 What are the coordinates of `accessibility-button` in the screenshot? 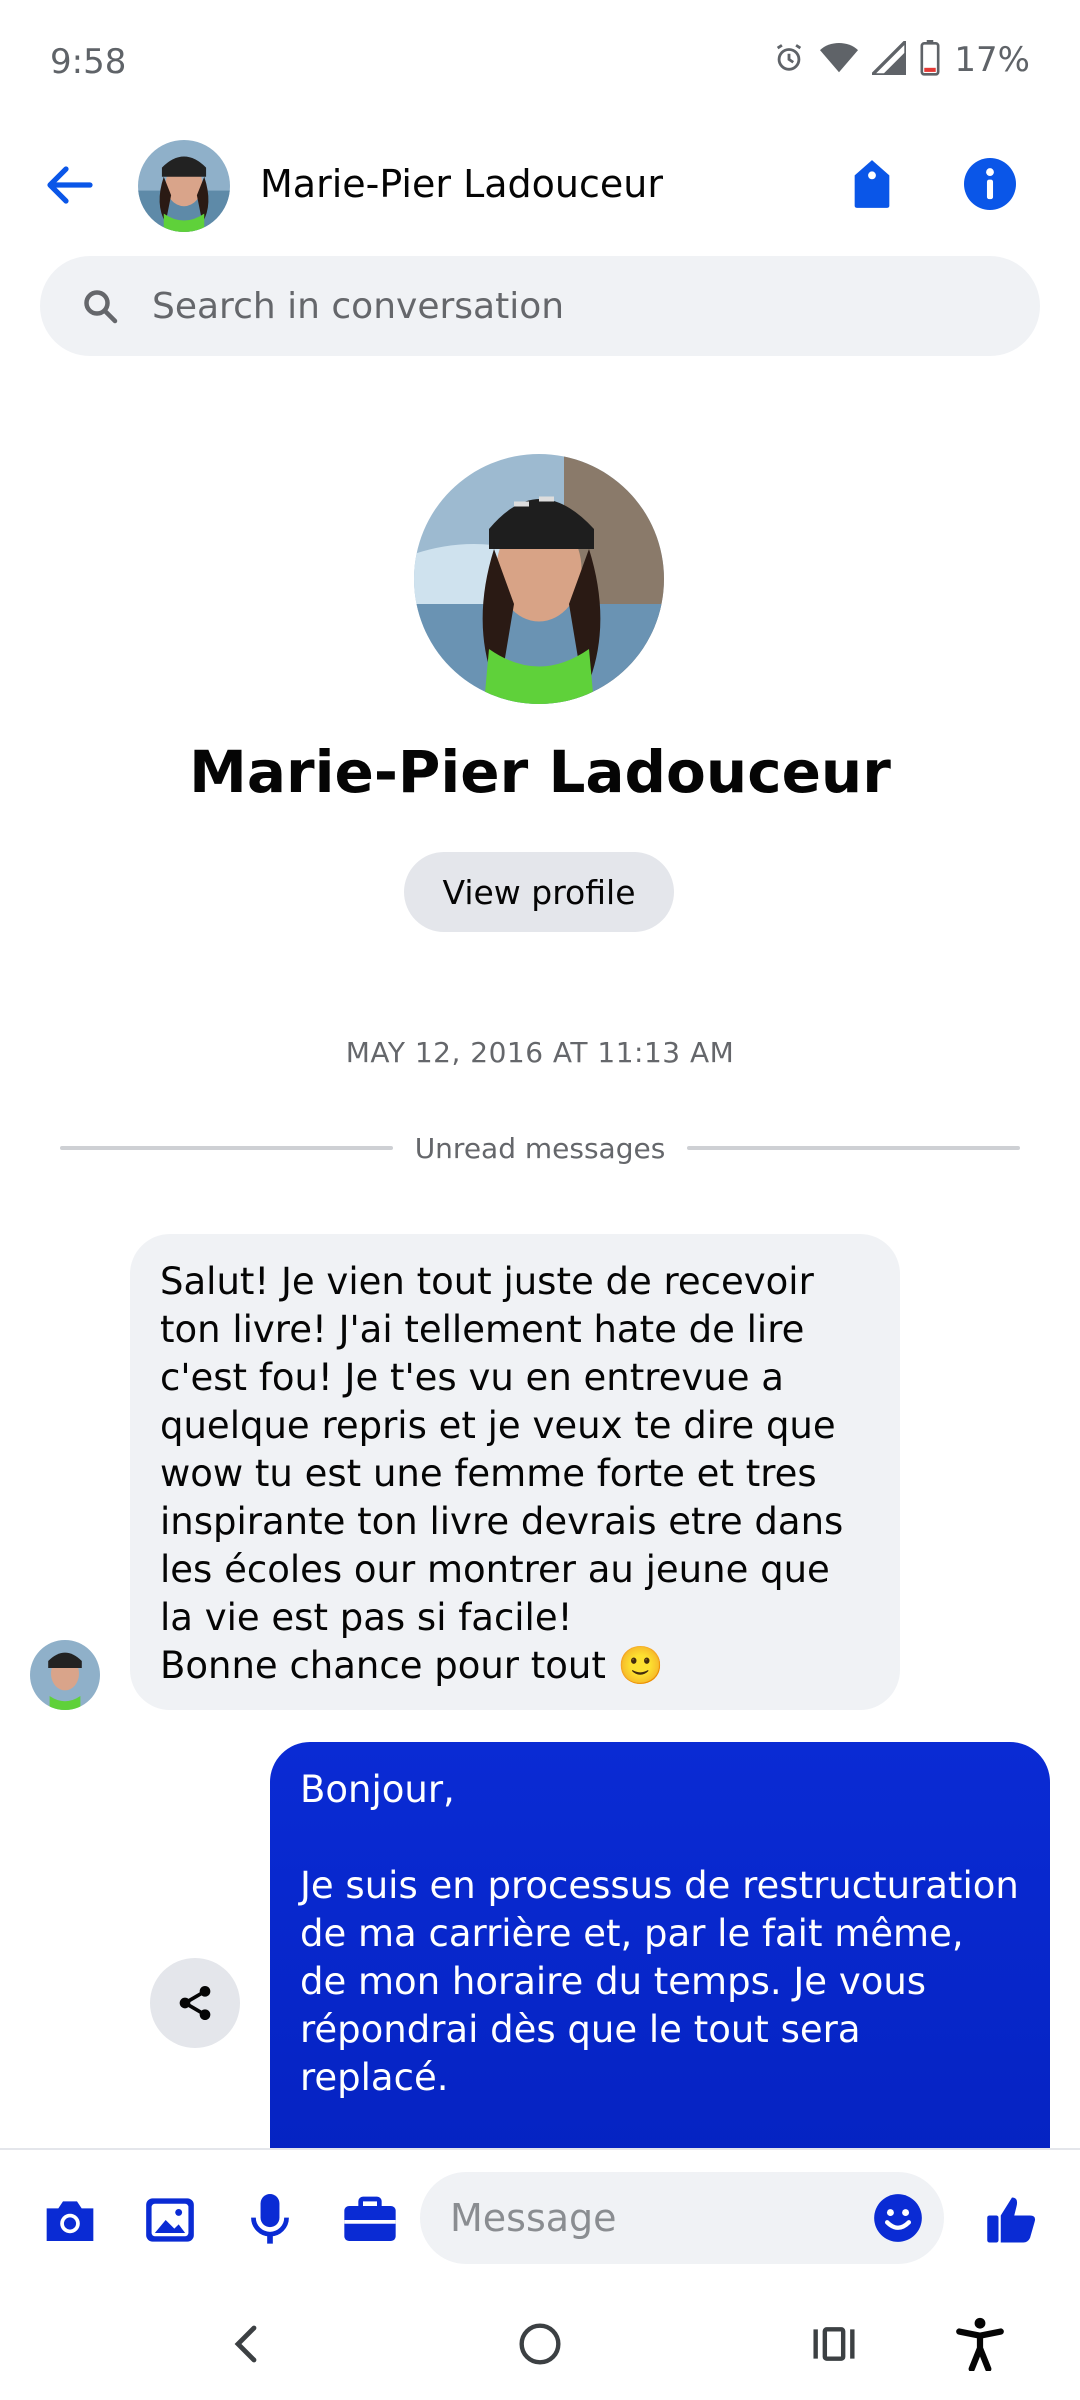 It's located at (980, 2344).